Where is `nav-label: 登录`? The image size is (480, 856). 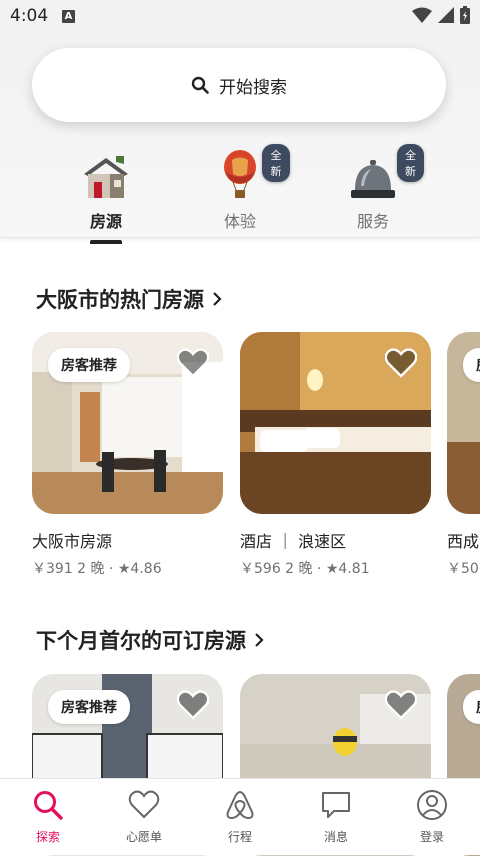 nav-label: 登录 is located at coordinates (431, 837).